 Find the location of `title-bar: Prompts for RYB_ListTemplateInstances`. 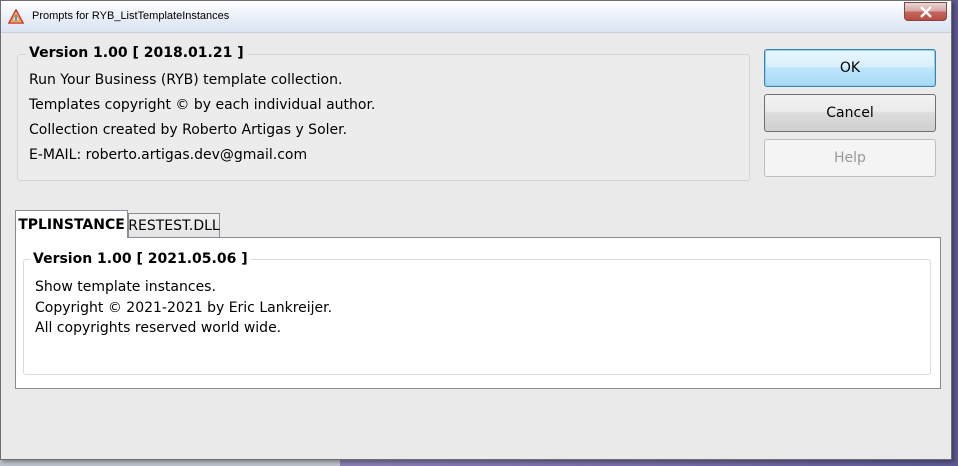

title-bar: Prompts for RYB_ListTemplateInstances is located at coordinates (476, 17).